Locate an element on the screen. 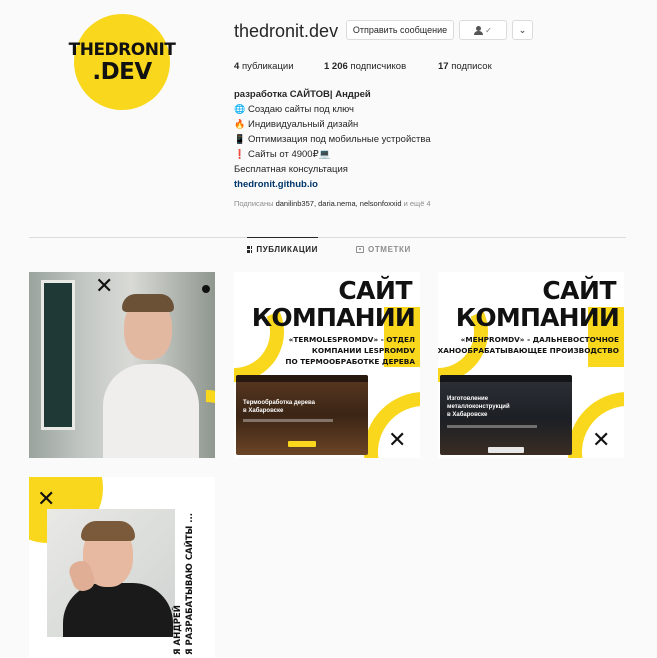 The height and width of the screenshot is (658, 657). globe-icon: 🌐 is located at coordinates (240, 109).